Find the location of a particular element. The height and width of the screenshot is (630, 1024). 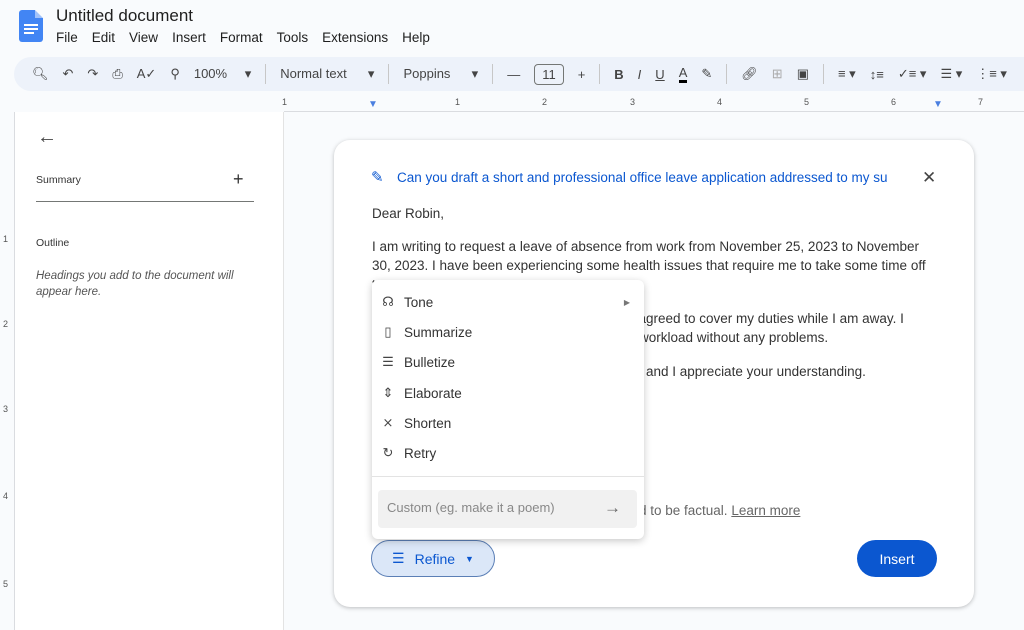

greeting-text: Dear Robin, is located at coordinates (408, 213).